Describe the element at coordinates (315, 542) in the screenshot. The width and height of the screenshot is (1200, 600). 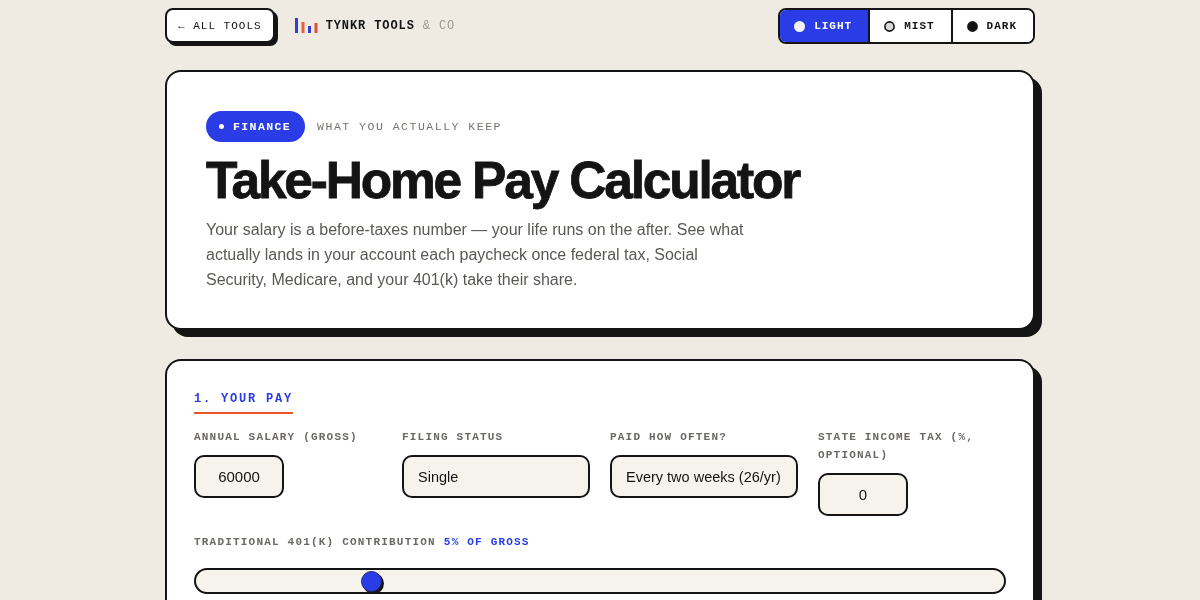
I see `slider-label: TRADITIONAL 401(K) CONTRIBUTION` at that location.